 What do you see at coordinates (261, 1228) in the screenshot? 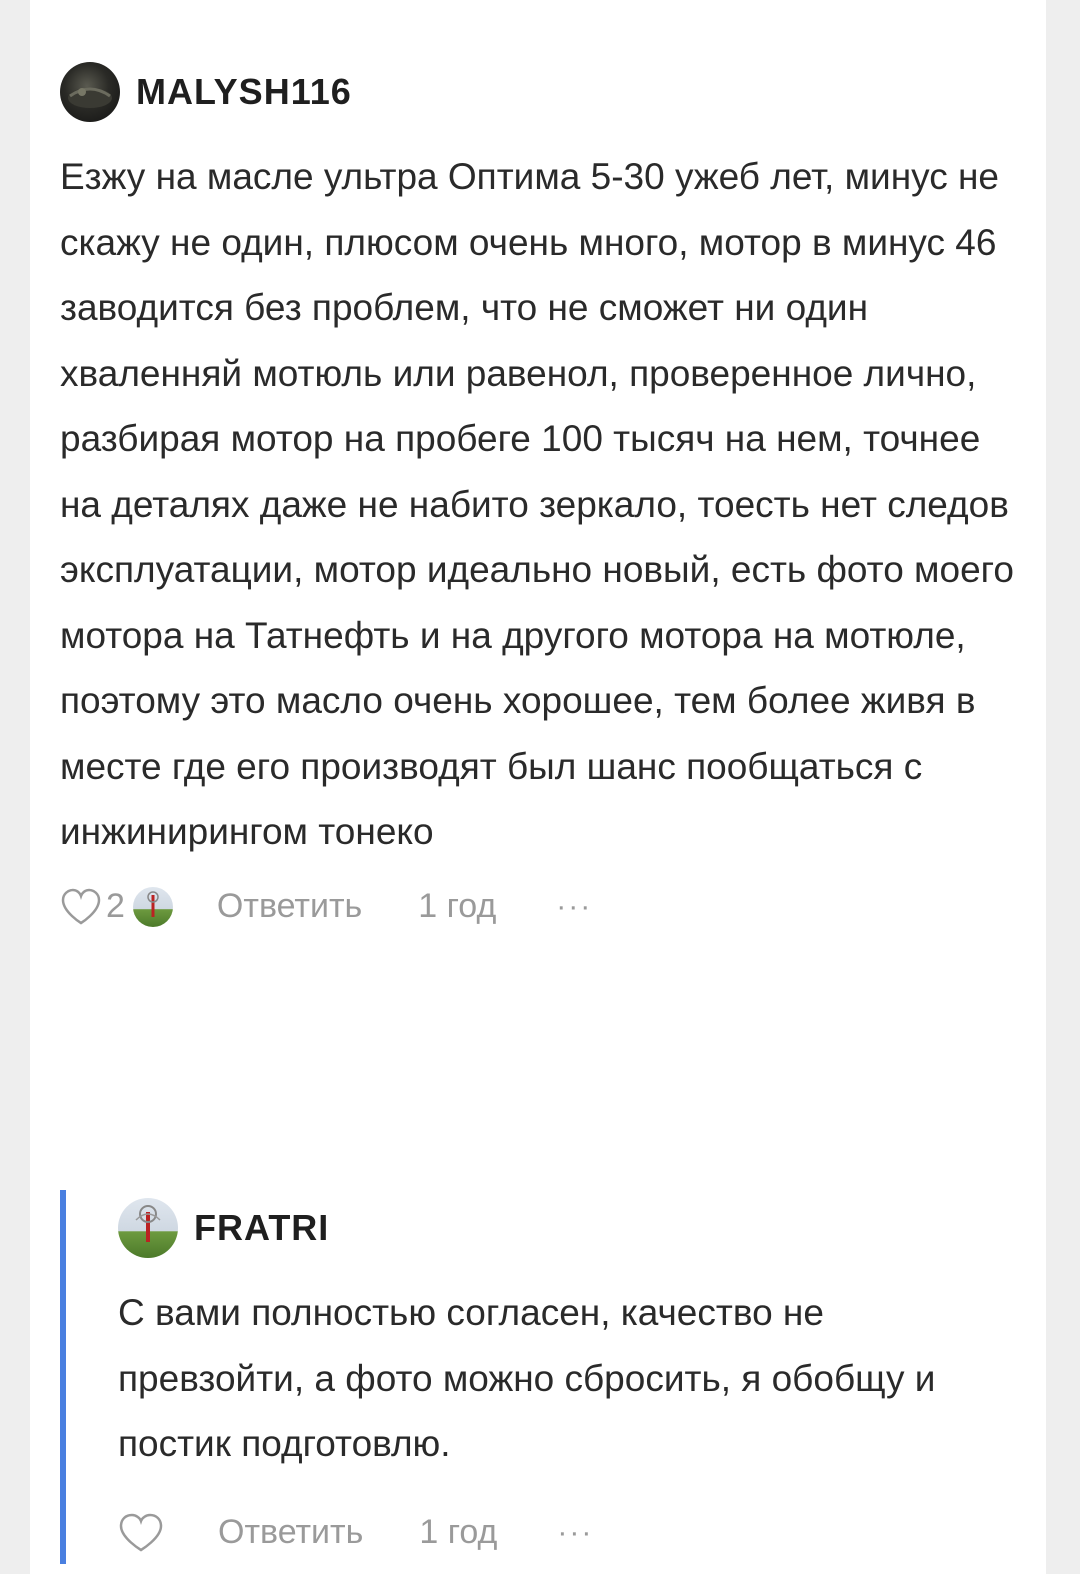
I see `author-name: FRATRI` at bounding box center [261, 1228].